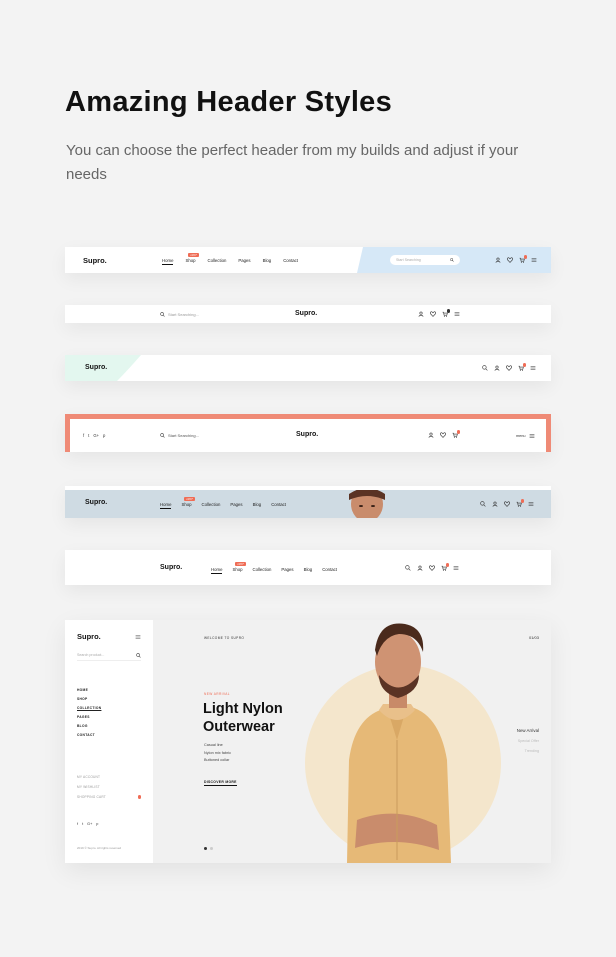 This screenshot has width=616, height=957. What do you see at coordinates (109, 797) in the screenshot?
I see `shopping-cart-link: SHOPPING CART` at bounding box center [109, 797].